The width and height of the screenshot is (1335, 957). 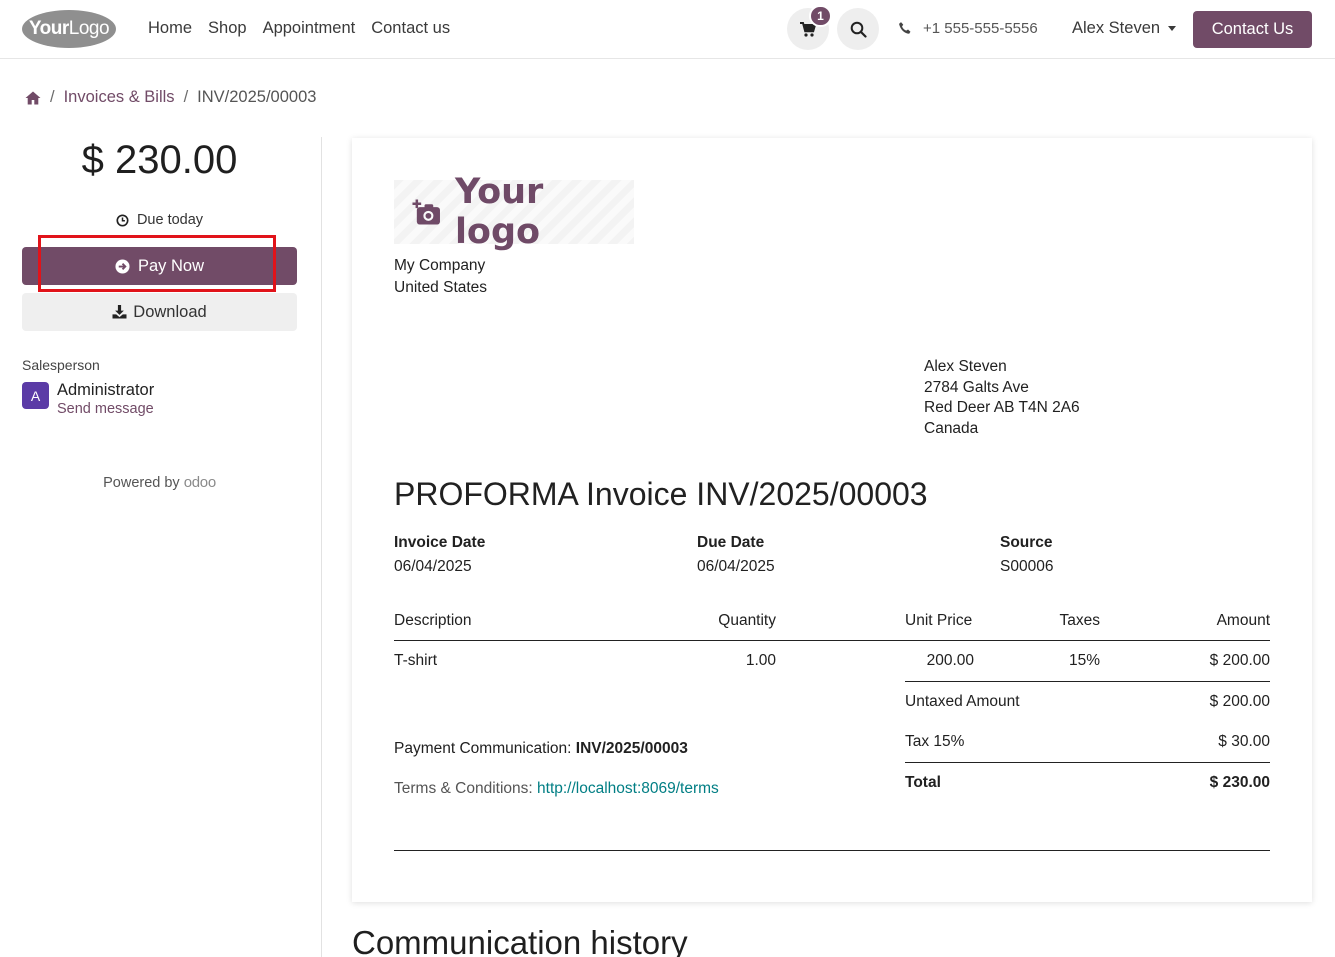 What do you see at coordinates (631, 748) in the screenshot?
I see `payment-communication-value: INV/2025/00003` at bounding box center [631, 748].